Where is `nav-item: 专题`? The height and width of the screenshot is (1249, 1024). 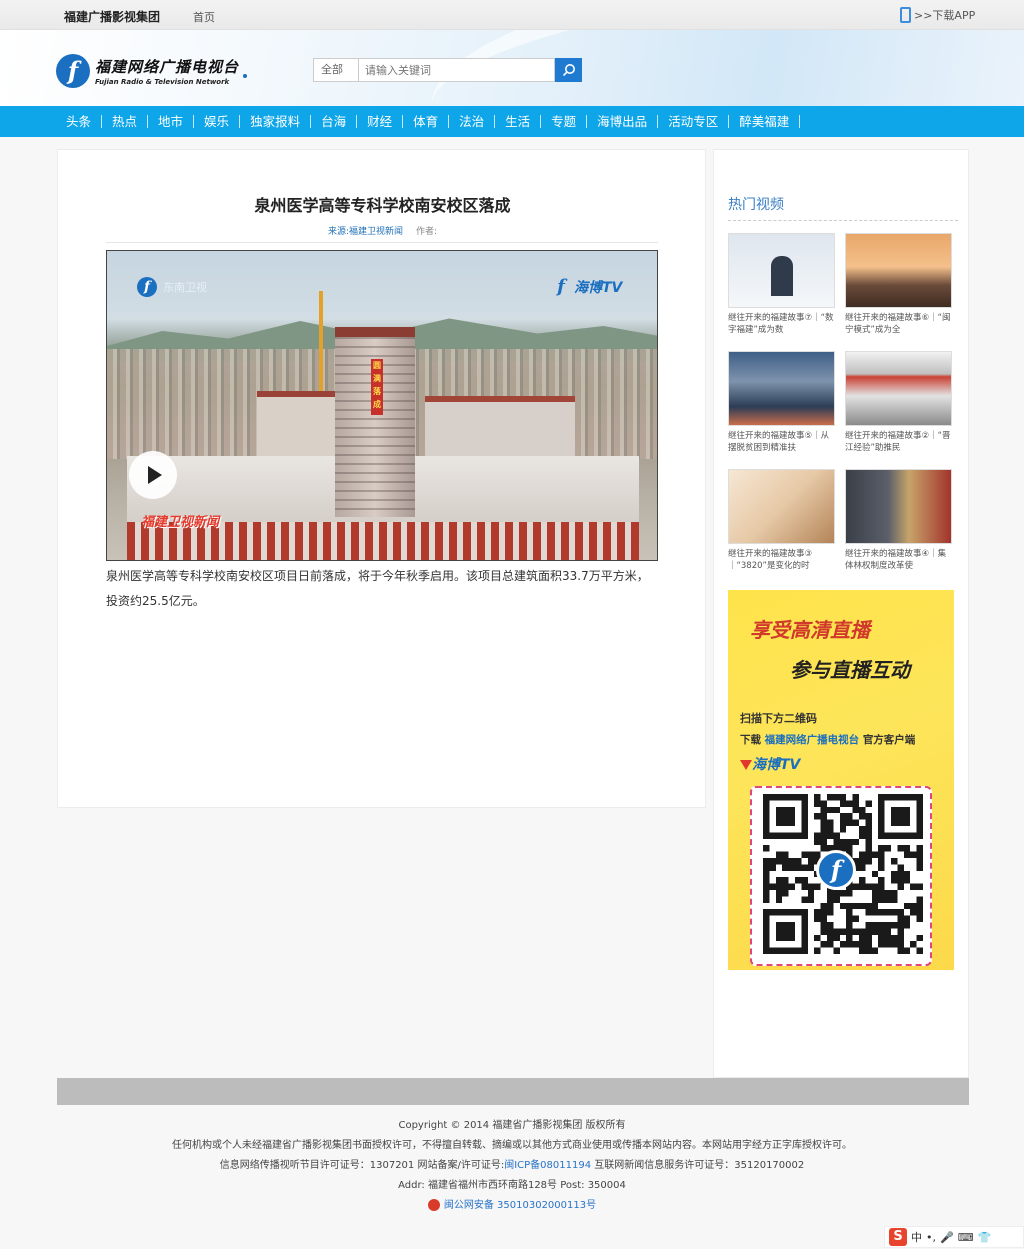 nav-item: 专题 is located at coordinates (564, 121).